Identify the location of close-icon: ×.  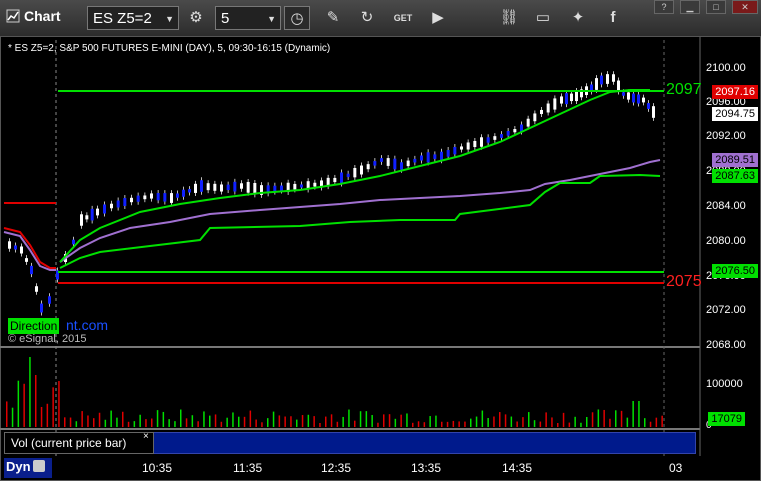
(146, 436).